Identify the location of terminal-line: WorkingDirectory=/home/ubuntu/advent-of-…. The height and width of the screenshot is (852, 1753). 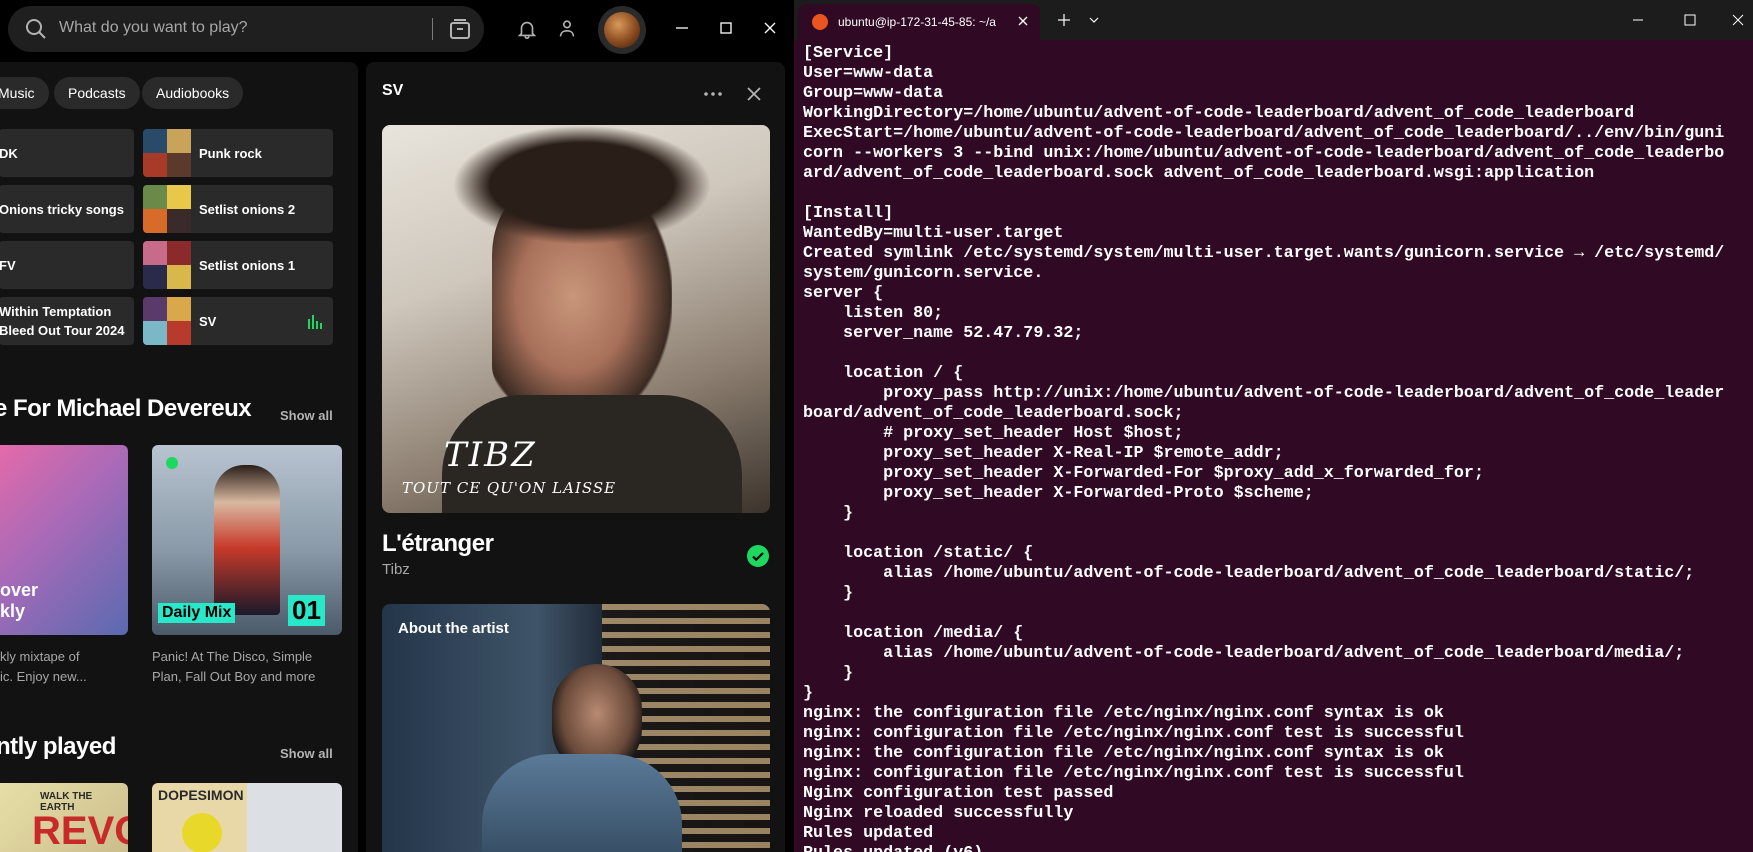
(1219, 113).